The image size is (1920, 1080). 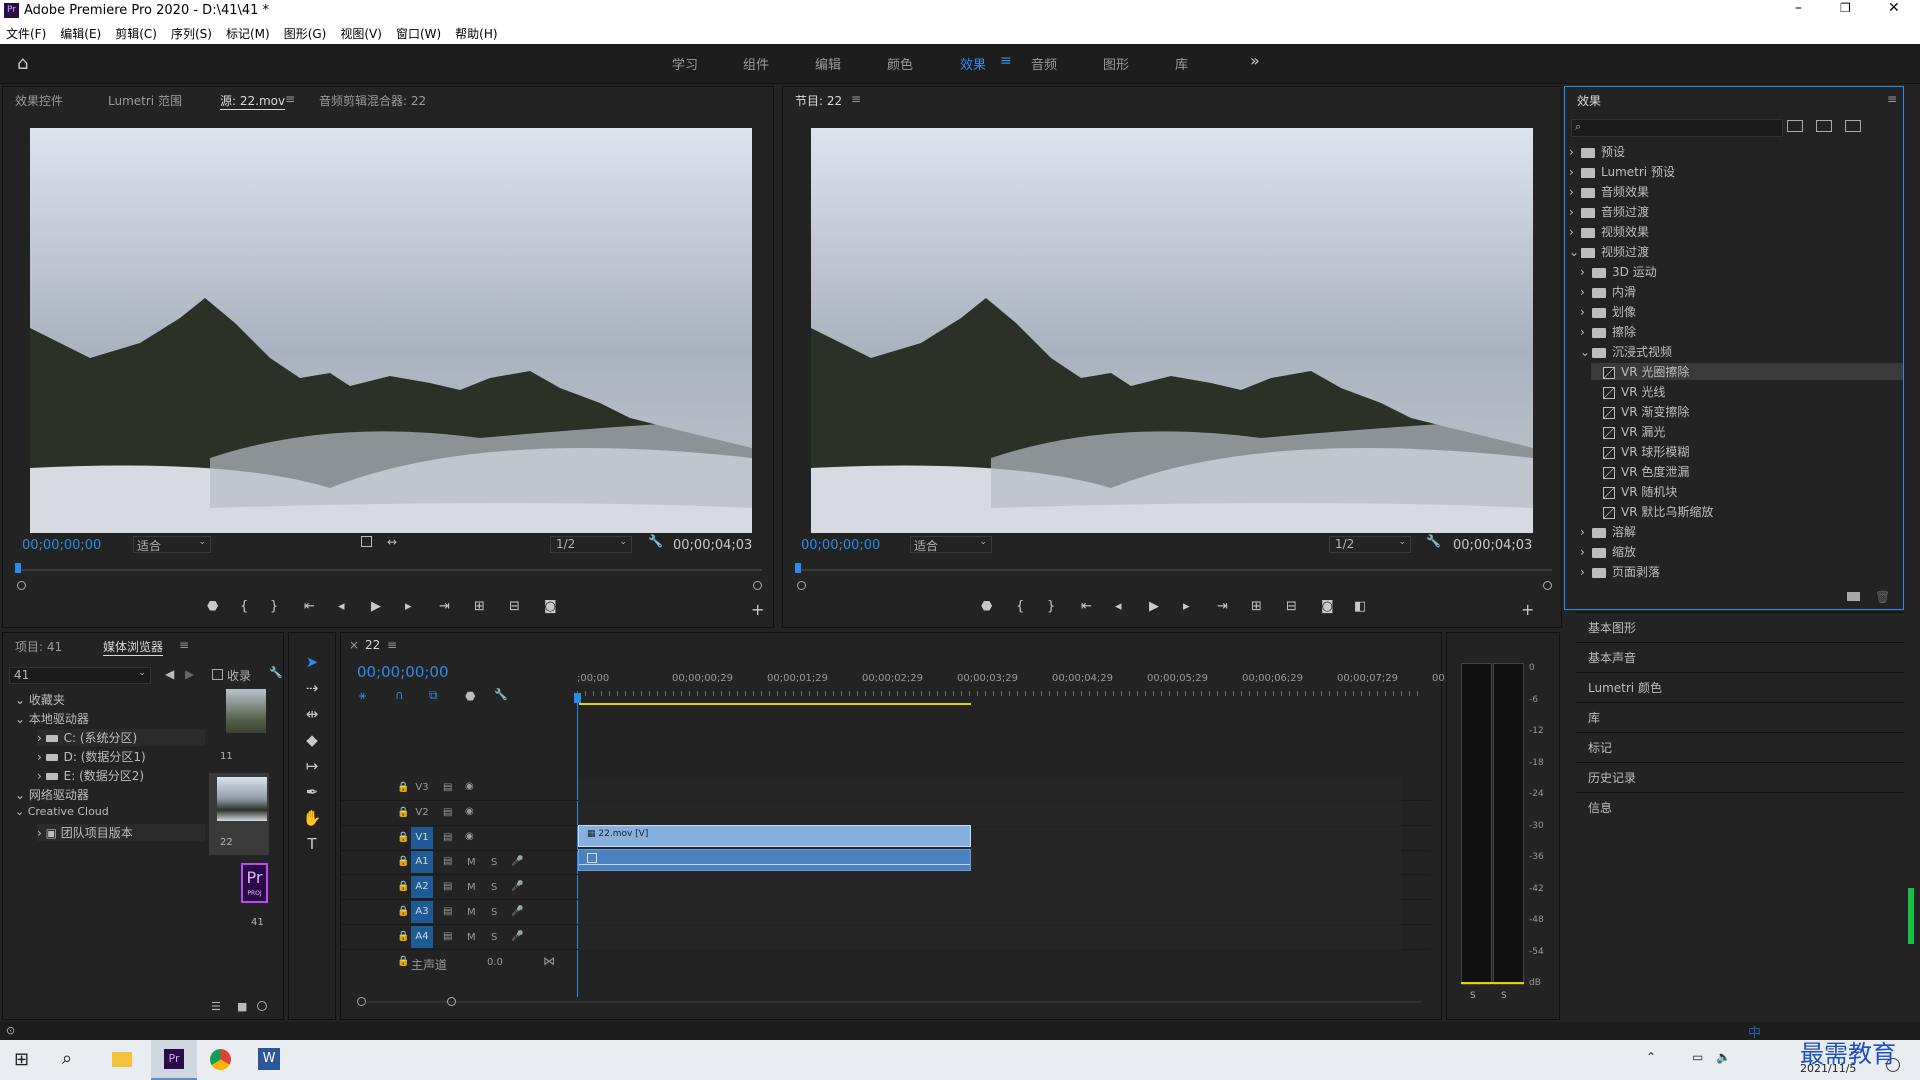 What do you see at coordinates (1174, 570) in the screenshot?
I see `program-scrubber` at bounding box center [1174, 570].